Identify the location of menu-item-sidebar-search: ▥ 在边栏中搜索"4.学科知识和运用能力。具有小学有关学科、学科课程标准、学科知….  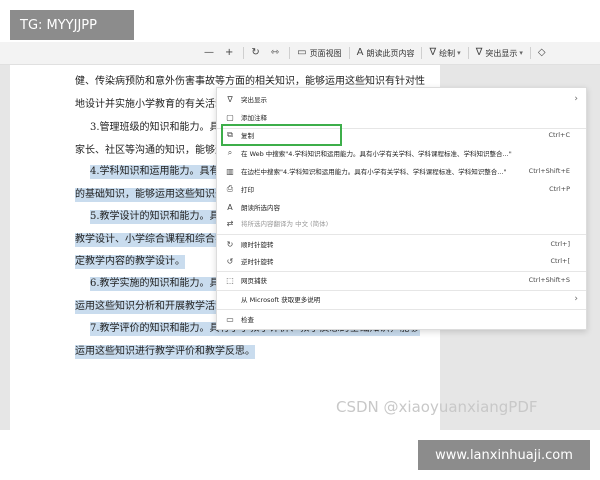
(401, 171).